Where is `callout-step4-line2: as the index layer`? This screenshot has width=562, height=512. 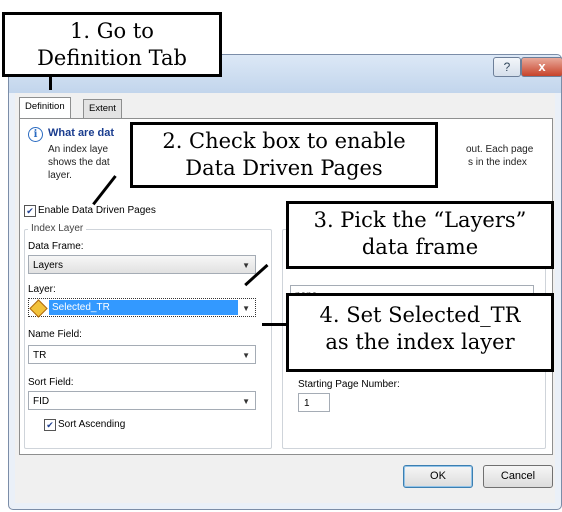 callout-step4-line2: as the index layer is located at coordinates (420, 342).